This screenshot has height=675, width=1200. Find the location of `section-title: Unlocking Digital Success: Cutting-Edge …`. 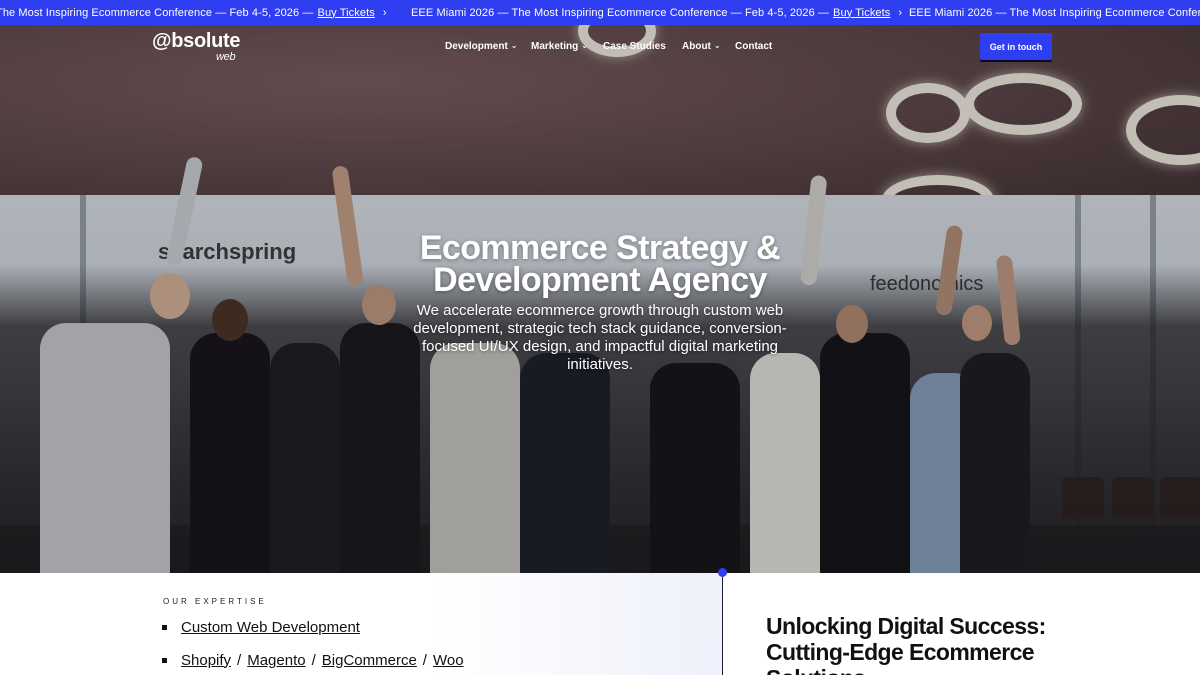

section-title: Unlocking Digital Success: Cutting-Edge … is located at coordinates (906, 644).